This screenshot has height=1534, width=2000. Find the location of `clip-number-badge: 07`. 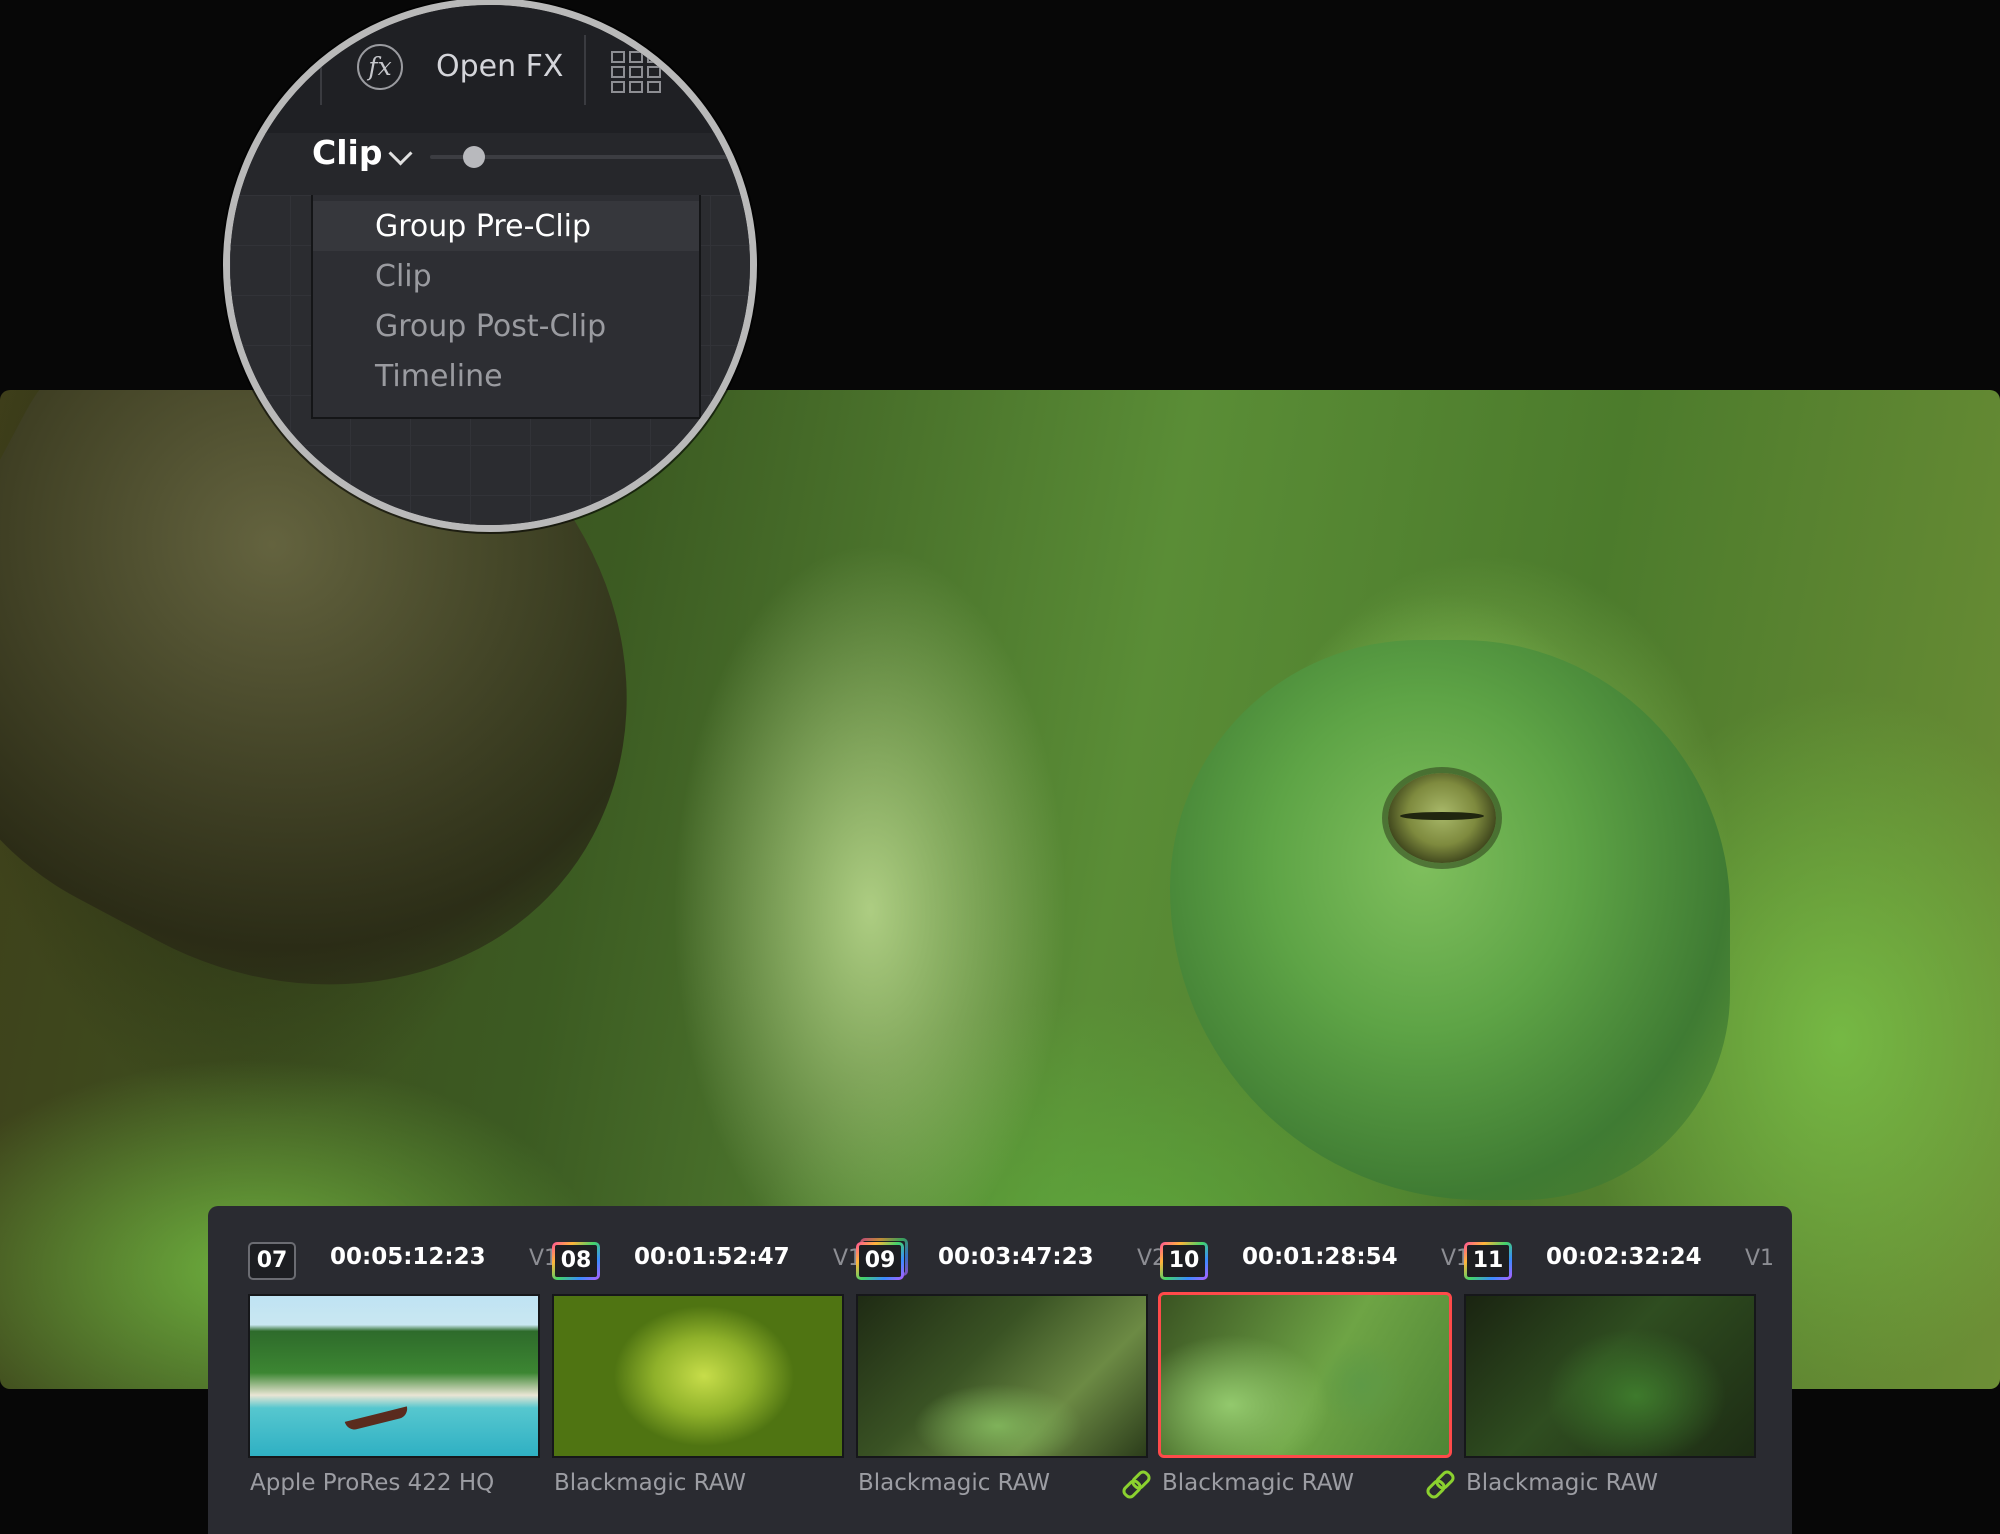

clip-number-badge: 07 is located at coordinates (272, 1261).